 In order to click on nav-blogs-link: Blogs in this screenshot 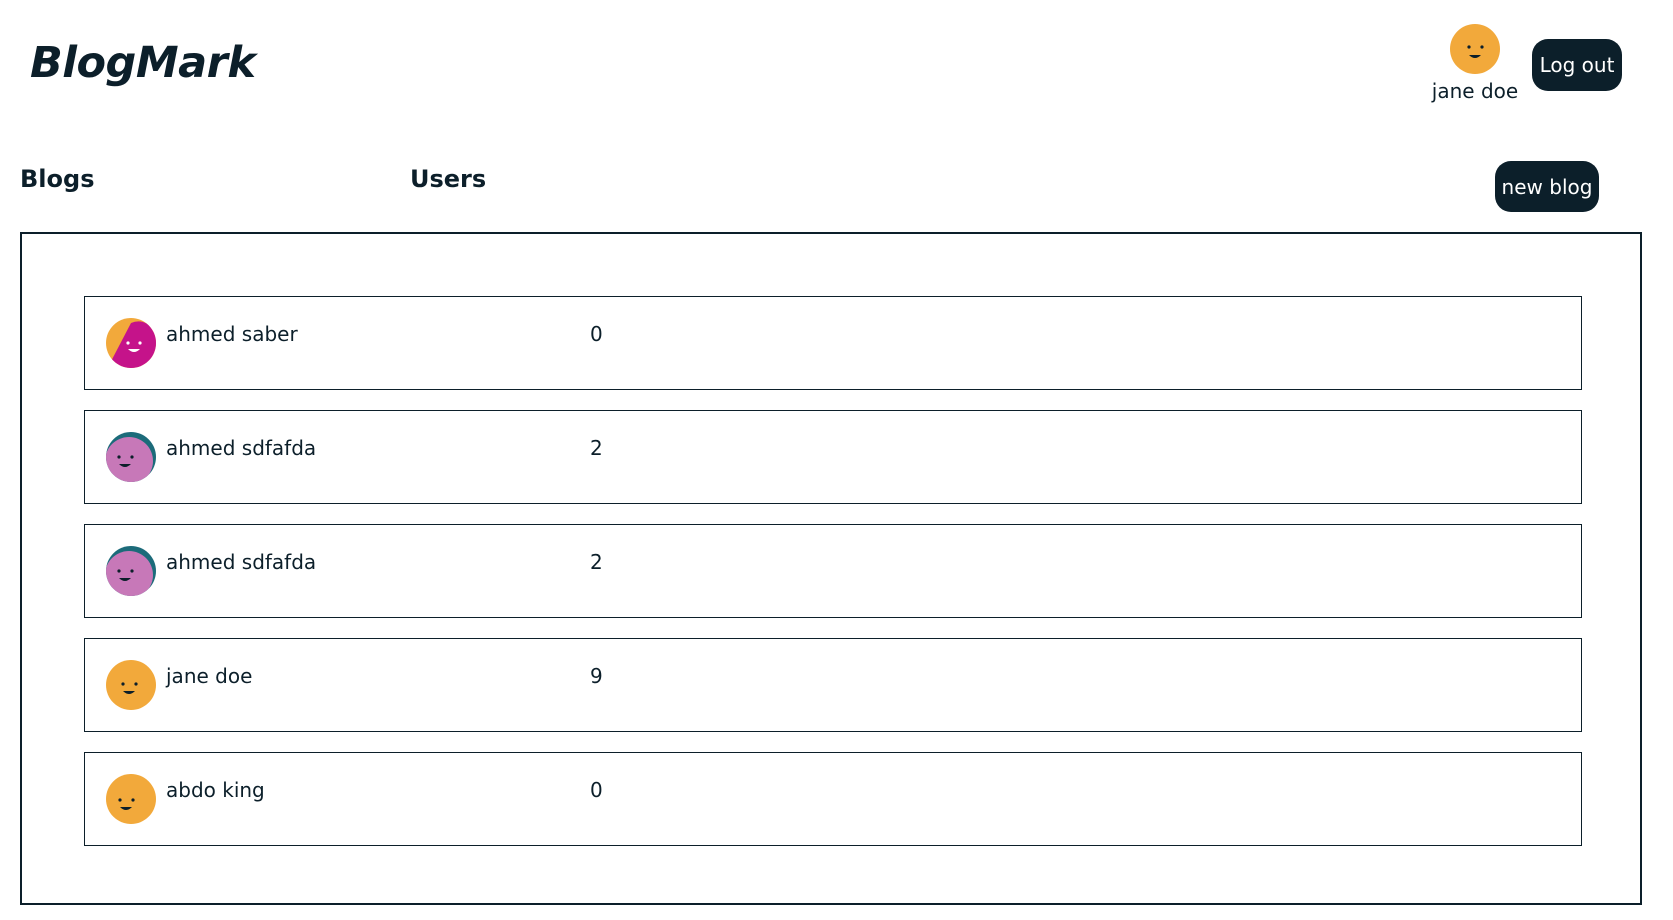, I will do `click(57, 179)`.